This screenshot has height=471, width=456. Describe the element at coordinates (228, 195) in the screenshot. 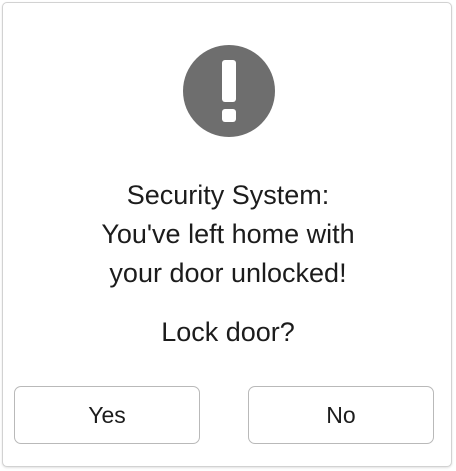

I see `alert-message-line: Security System:` at that location.